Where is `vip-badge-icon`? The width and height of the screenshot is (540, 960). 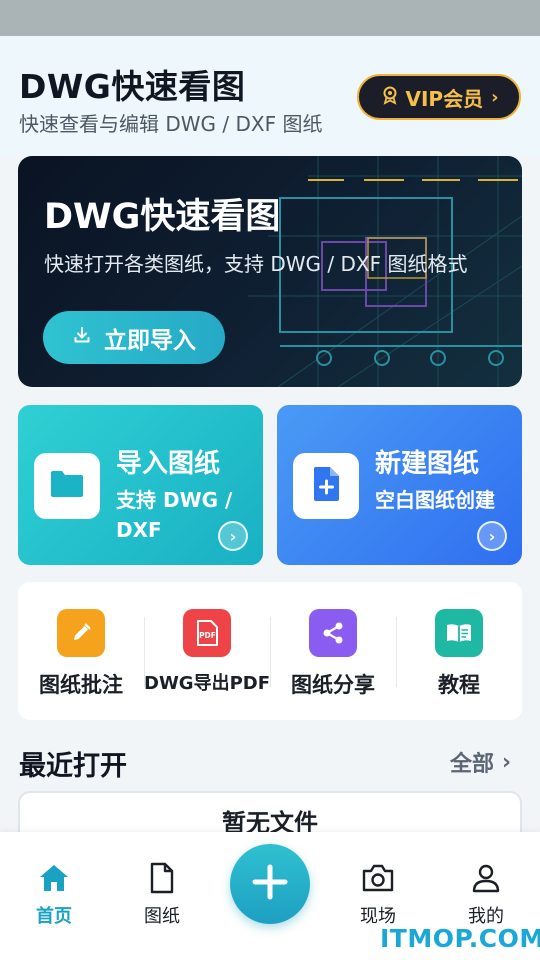
vip-badge-icon is located at coordinates (390, 97).